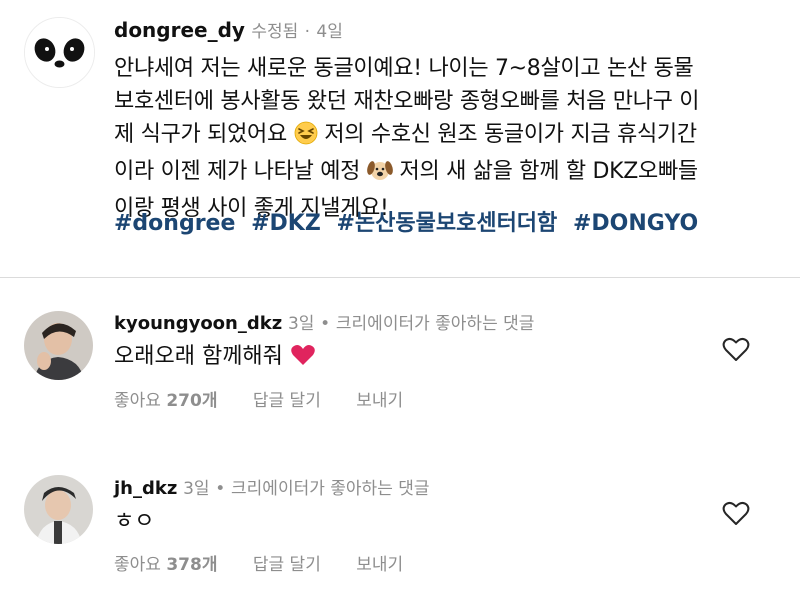 This screenshot has height=602, width=800. Describe the element at coordinates (510, 134) in the screenshot. I see `caption-text: 저의 수호신 원조 동글이가 지금 휴식기간` at that location.